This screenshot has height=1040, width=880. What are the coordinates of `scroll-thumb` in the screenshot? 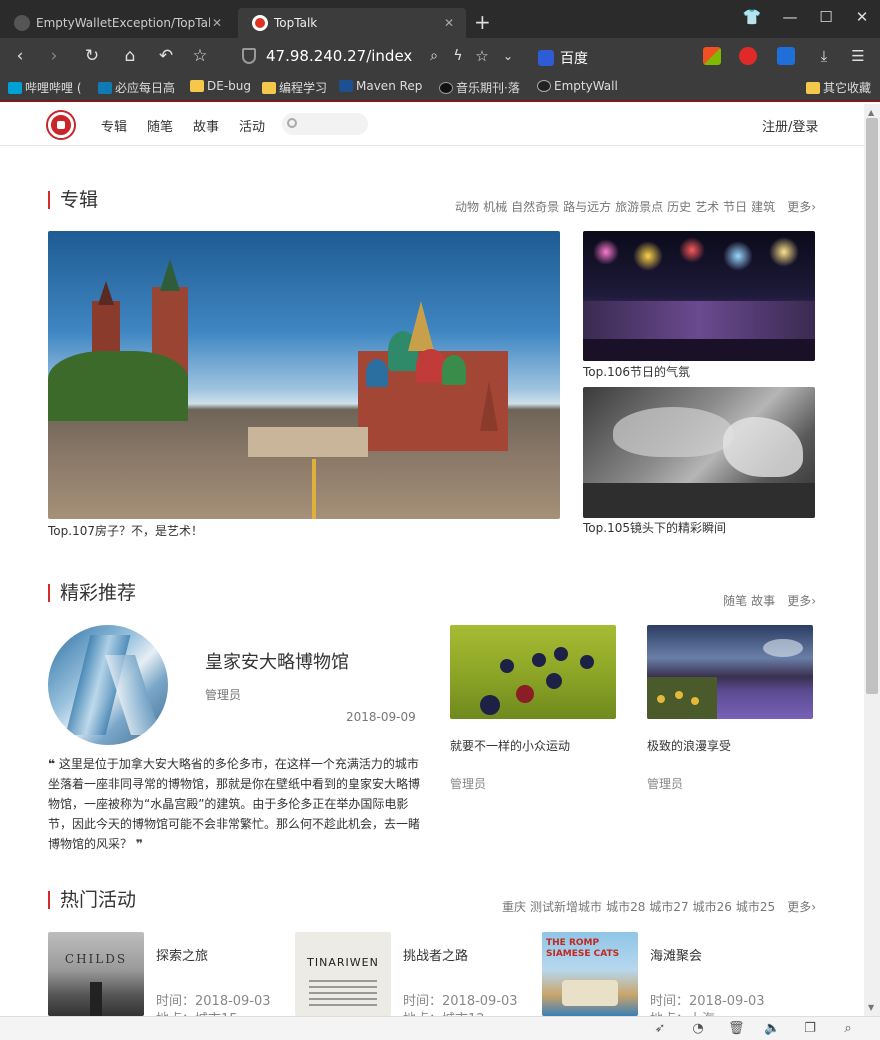 It's located at (872, 406).